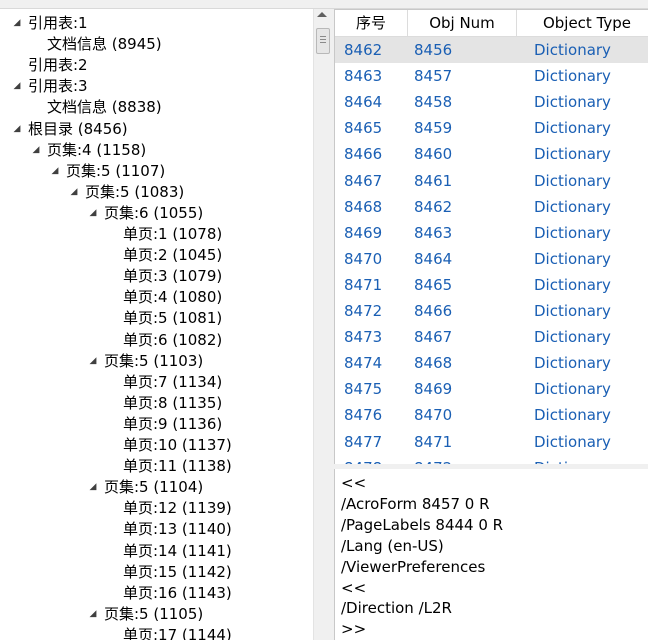 The image size is (648, 640). Describe the element at coordinates (363, 389) in the screenshot. I see `cell-index: 8475` at that location.